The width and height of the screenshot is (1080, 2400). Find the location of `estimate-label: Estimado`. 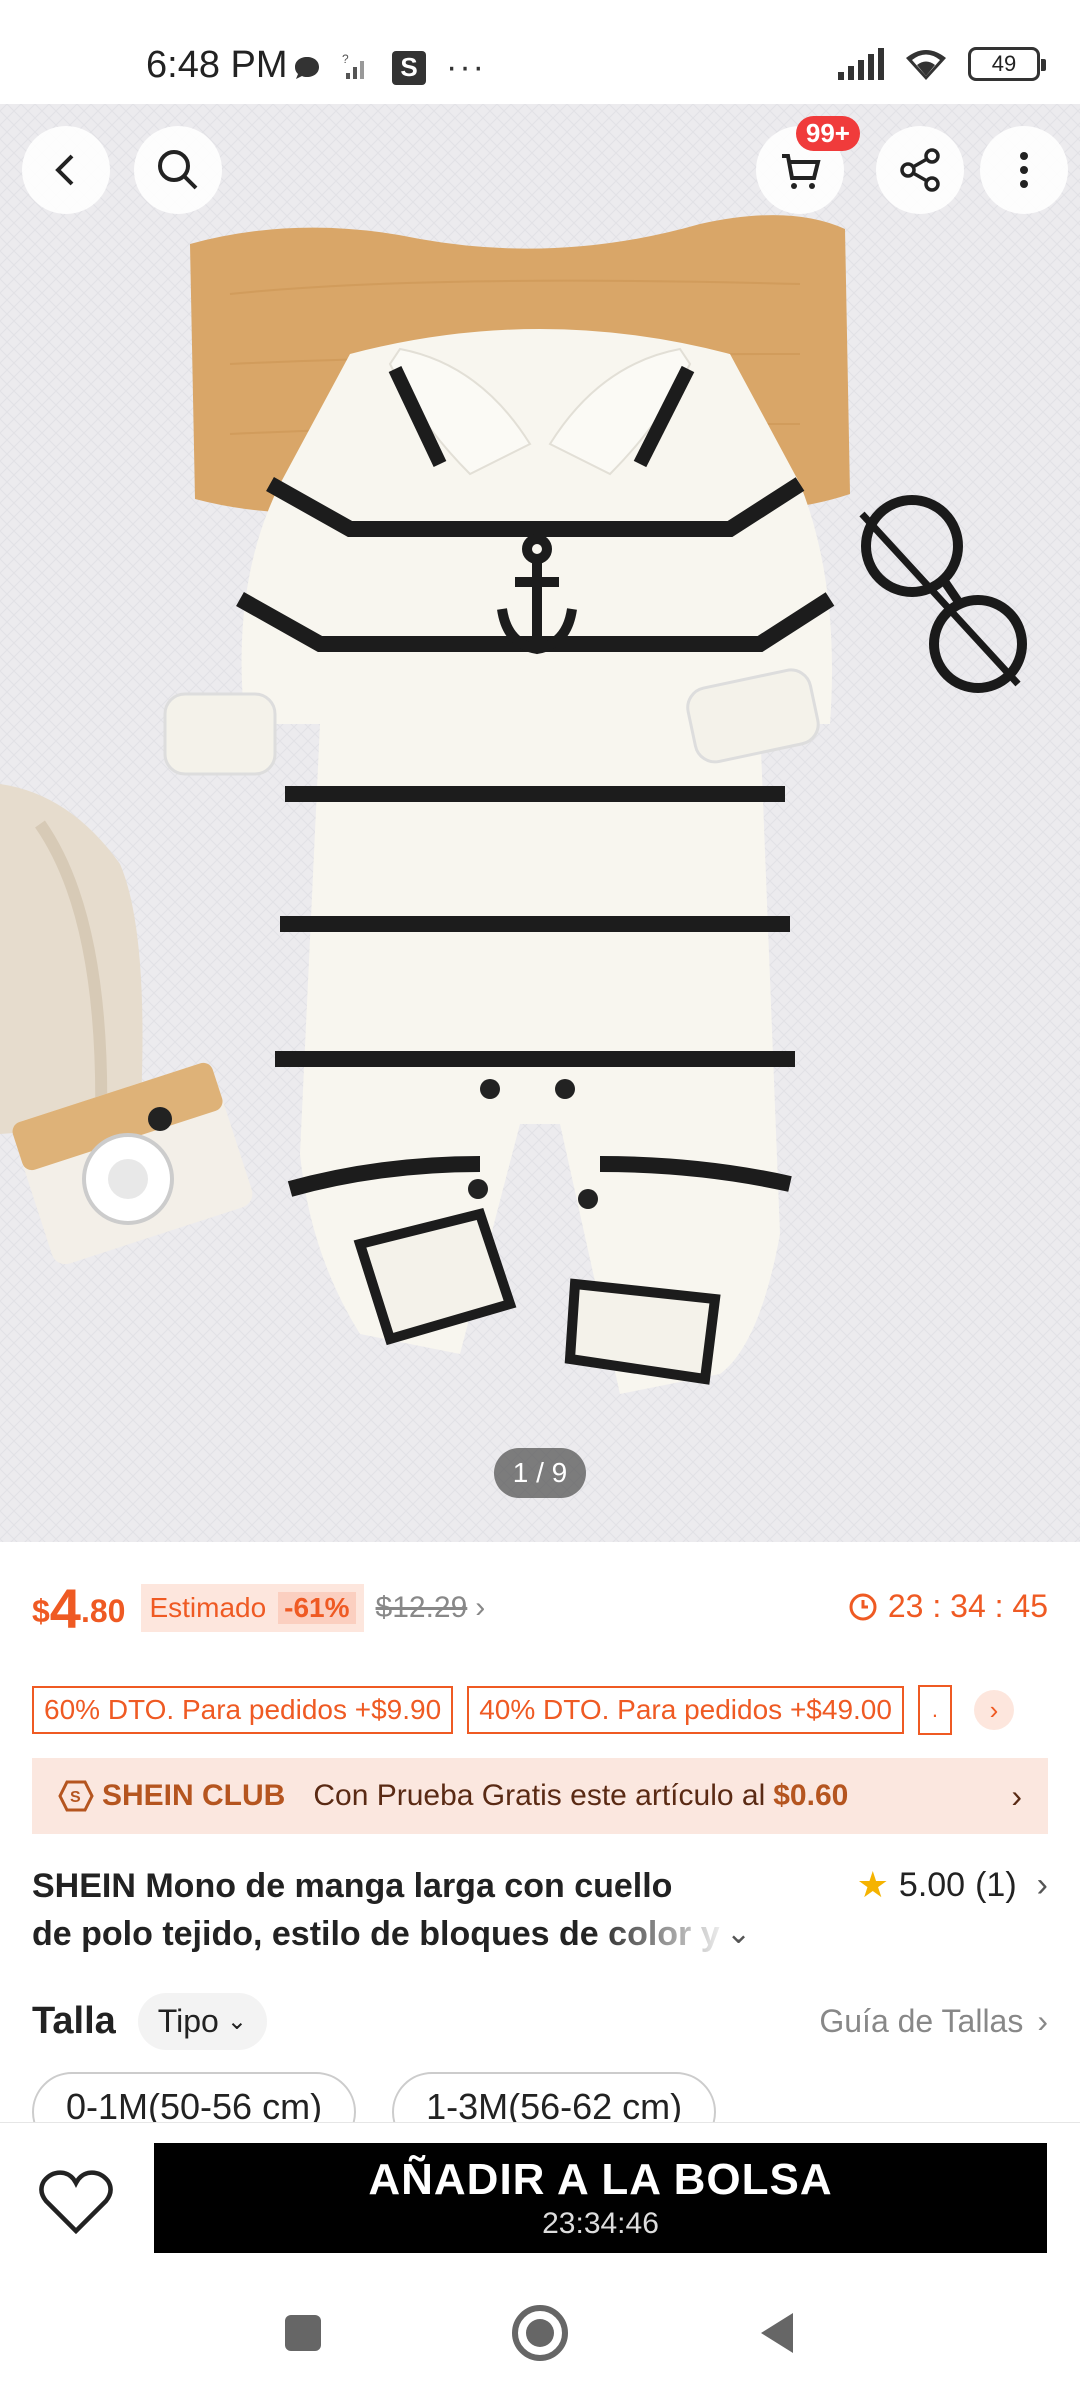

estimate-label: Estimado is located at coordinates (208, 1607).